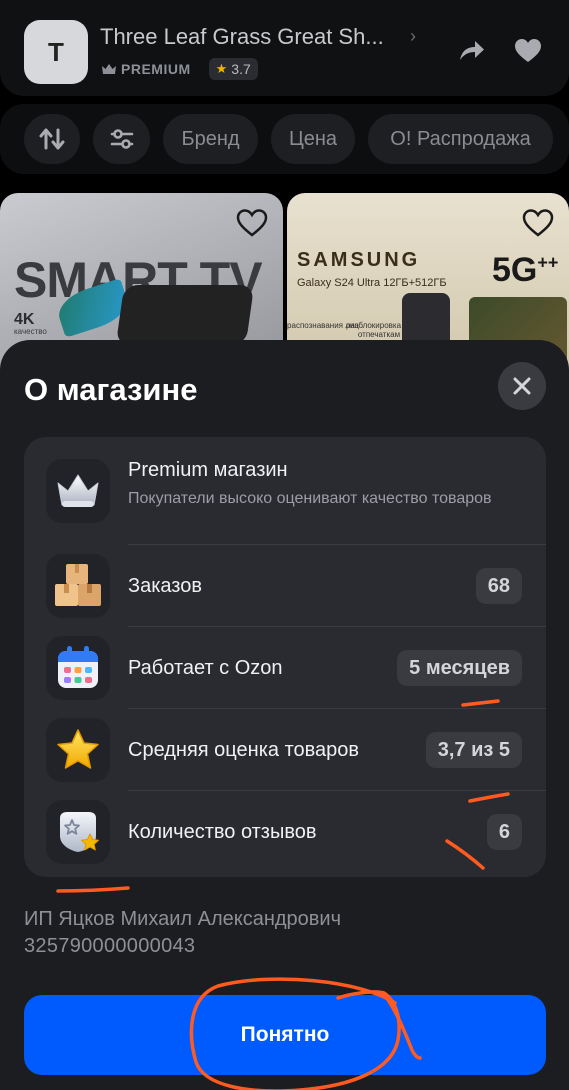 This screenshot has height=1090, width=569. Describe the element at coordinates (78, 750) in the screenshot. I see `star-icon` at that location.